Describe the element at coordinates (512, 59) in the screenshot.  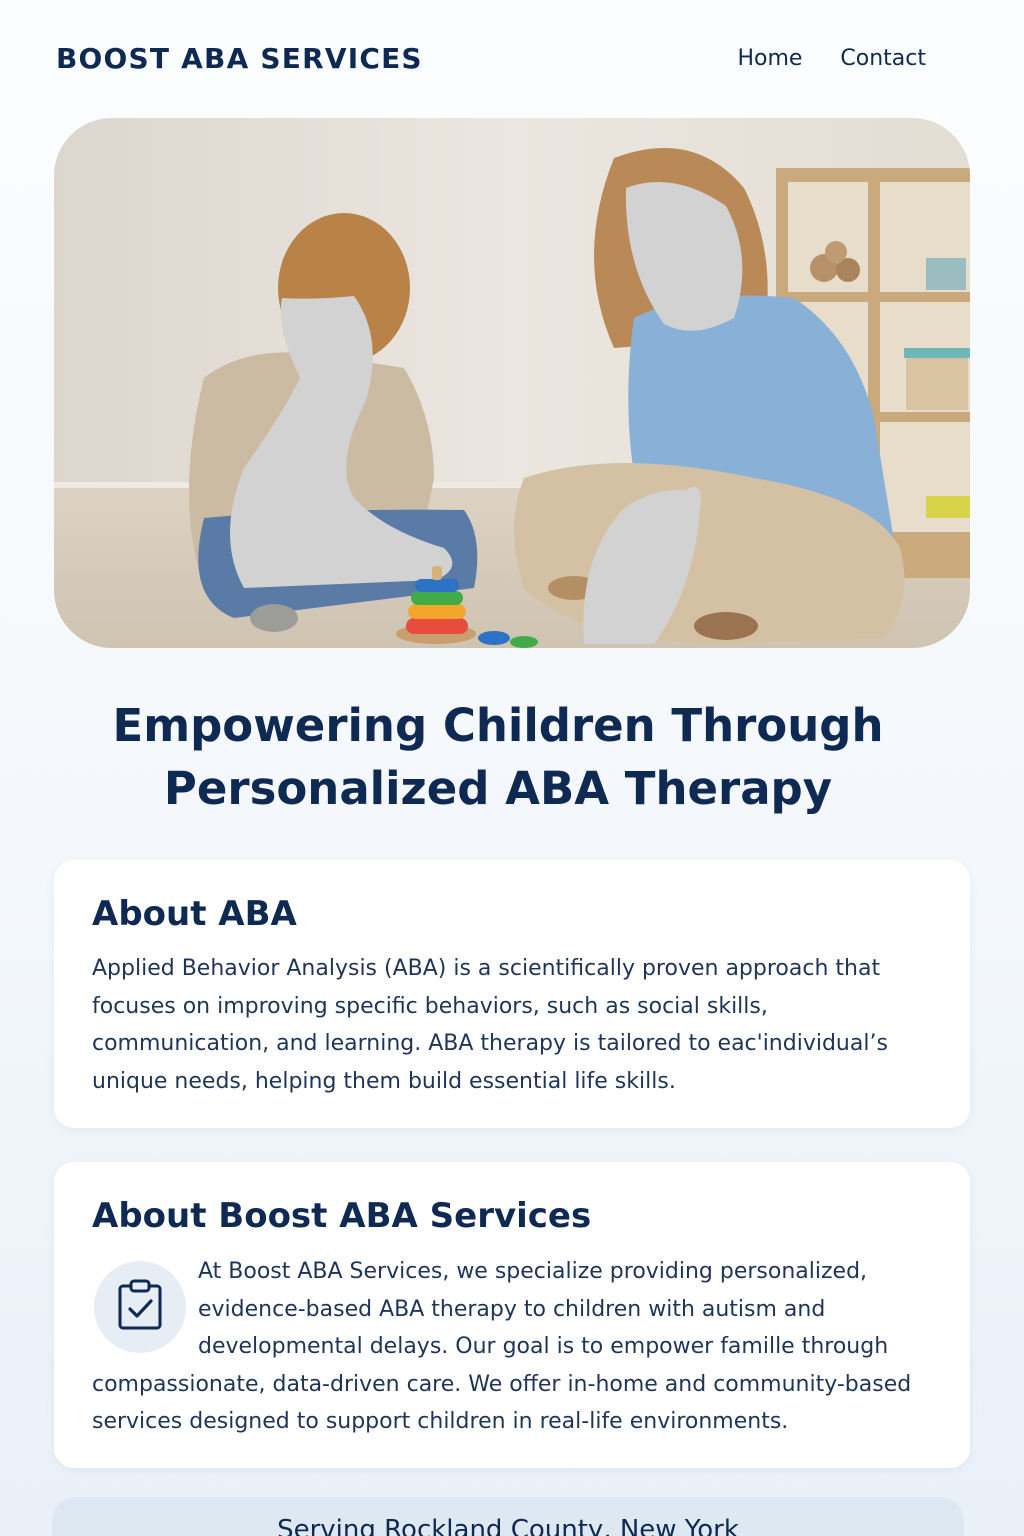
I see `site-header: BOOST ABA SERVICES Home Contact` at that location.